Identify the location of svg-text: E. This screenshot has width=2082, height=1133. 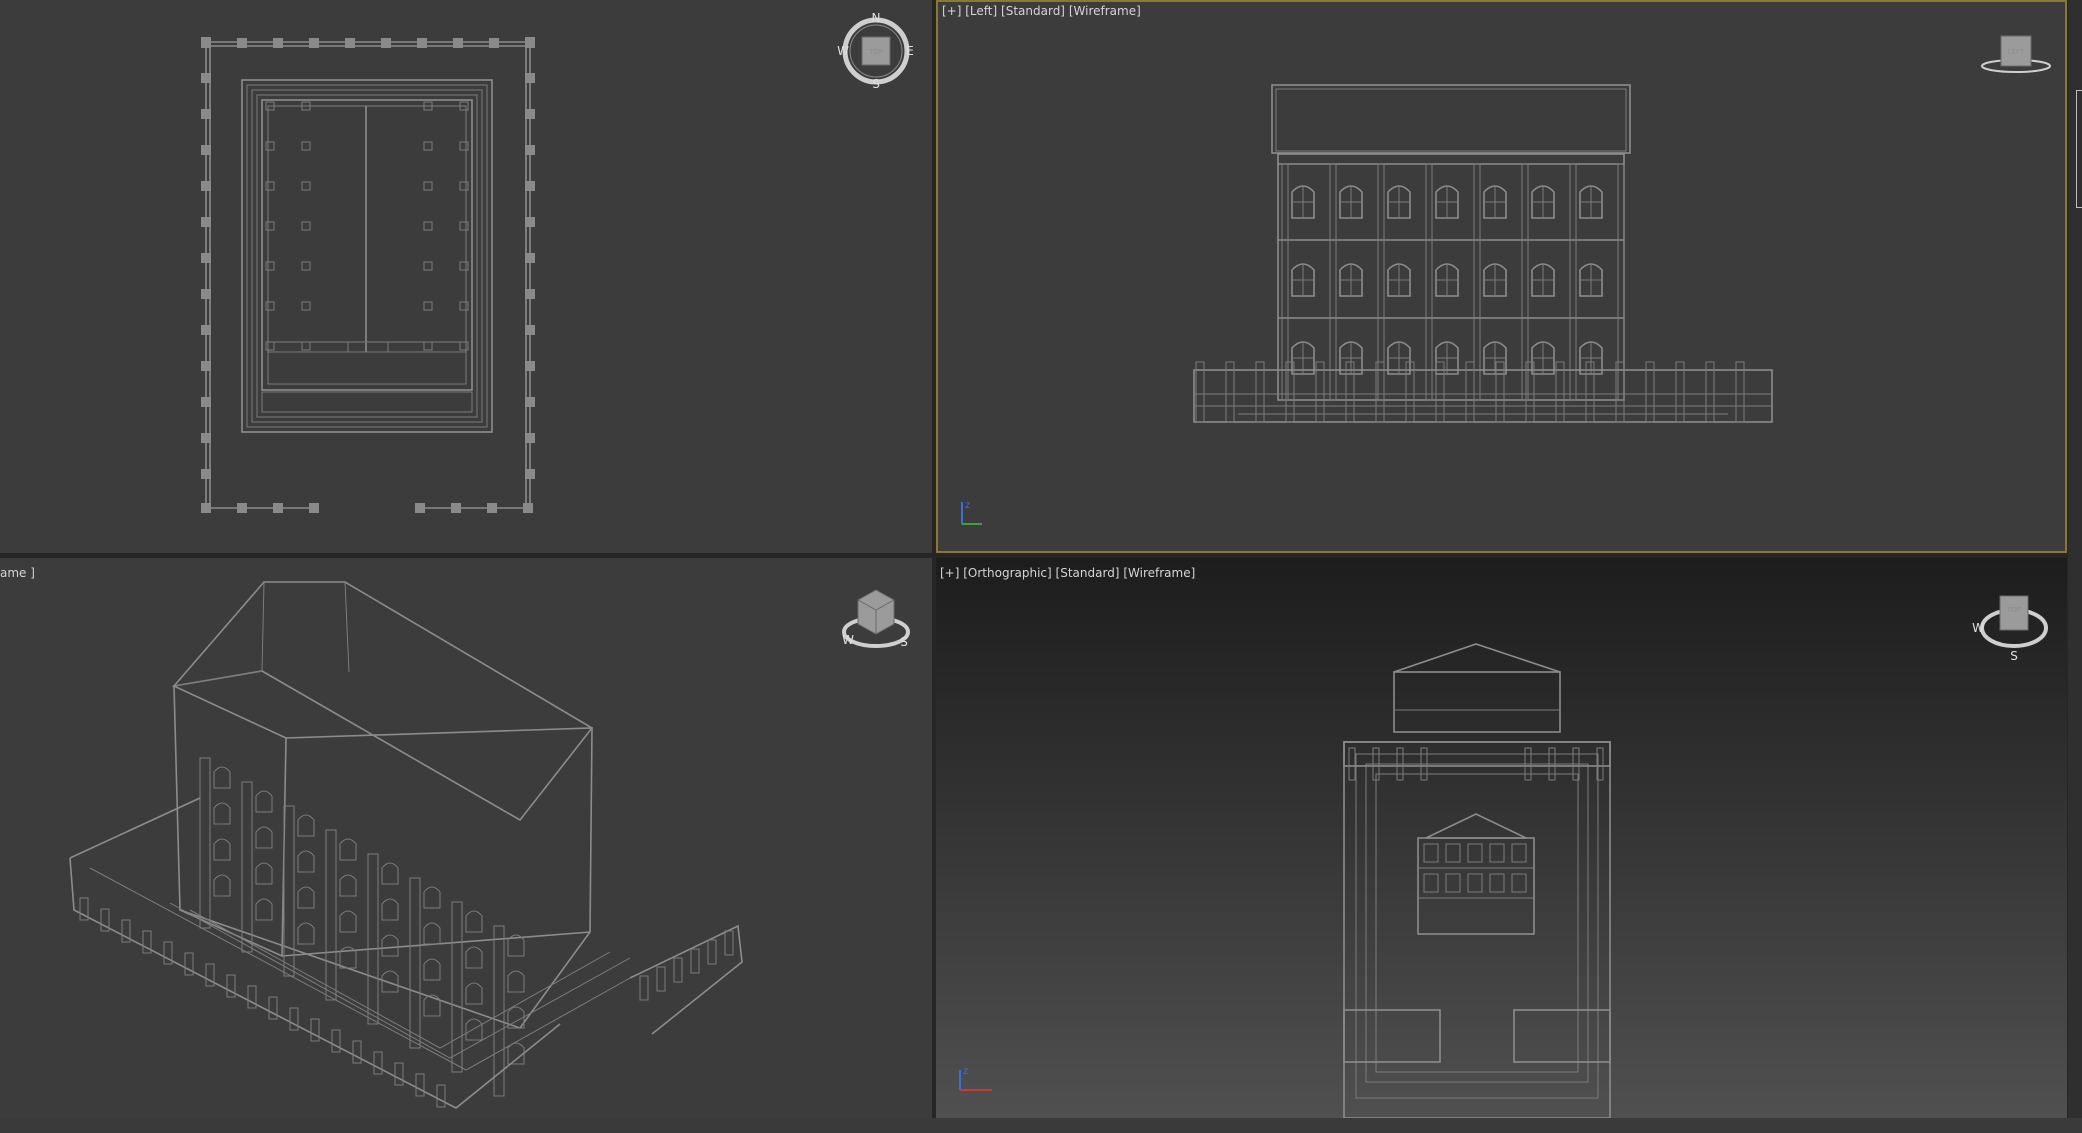
(910, 51).